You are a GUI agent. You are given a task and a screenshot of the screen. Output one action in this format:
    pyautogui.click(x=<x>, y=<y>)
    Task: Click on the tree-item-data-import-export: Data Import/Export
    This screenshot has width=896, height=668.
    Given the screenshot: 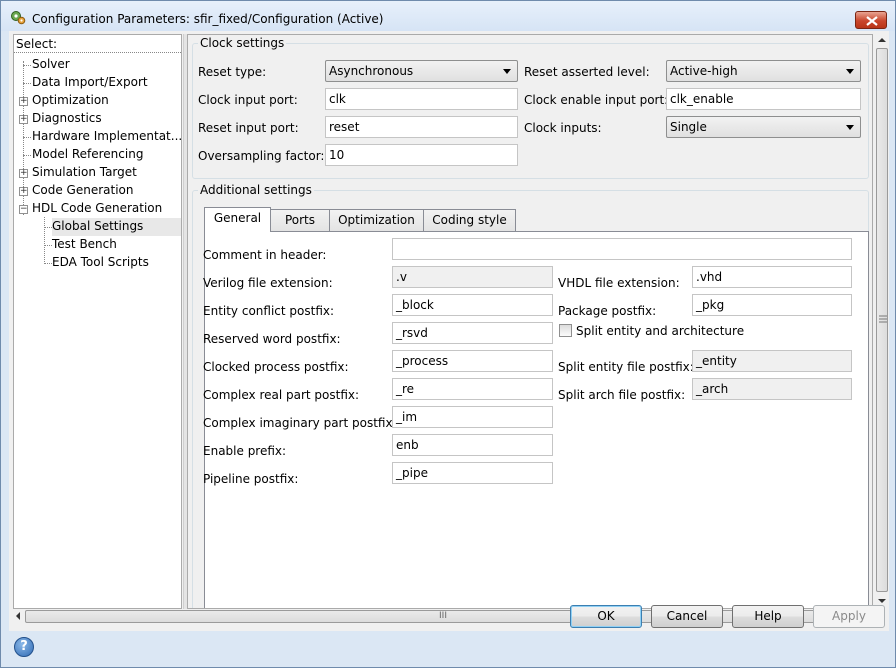 What is the action you would take?
    pyautogui.click(x=90, y=83)
    